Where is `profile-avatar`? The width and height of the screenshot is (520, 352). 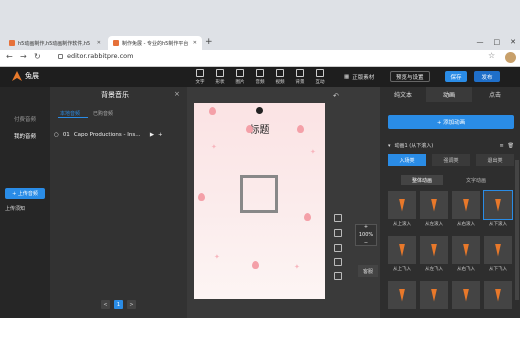
profile-avatar is located at coordinates (510, 57).